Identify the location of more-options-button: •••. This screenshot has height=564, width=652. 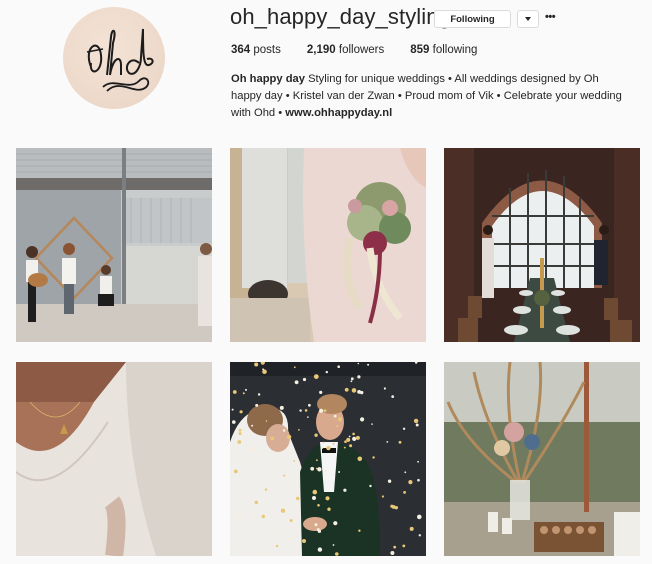
(550, 17).